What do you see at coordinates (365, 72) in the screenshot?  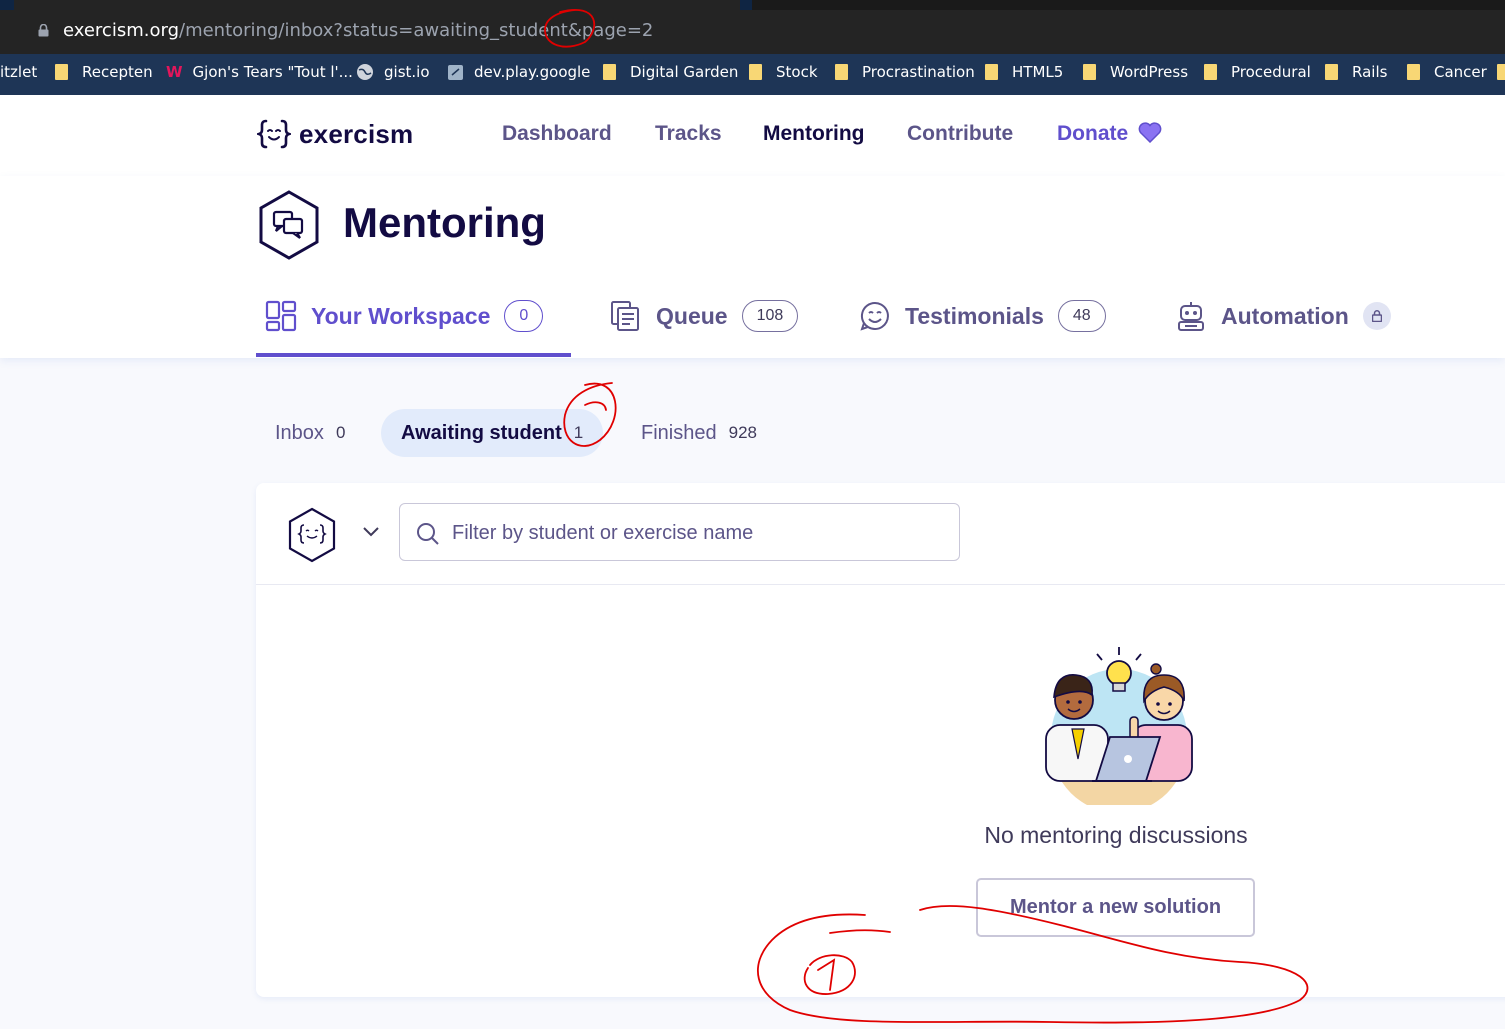 I see `globe-icon` at bounding box center [365, 72].